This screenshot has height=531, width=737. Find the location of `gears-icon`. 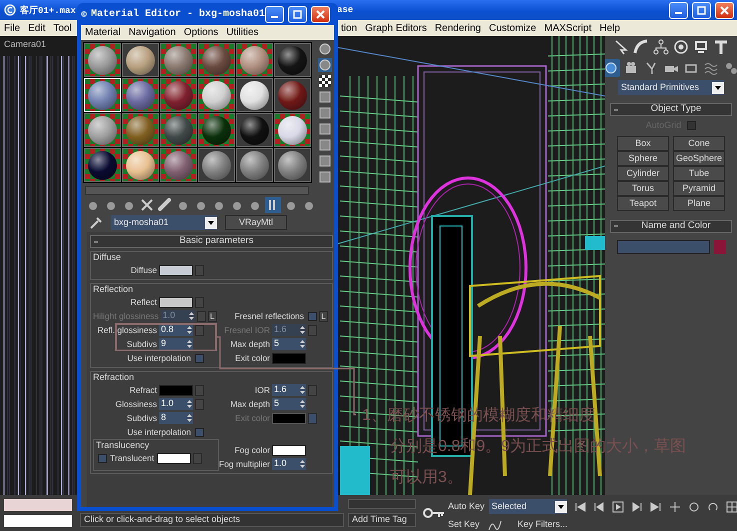

gears-icon is located at coordinates (730, 68).